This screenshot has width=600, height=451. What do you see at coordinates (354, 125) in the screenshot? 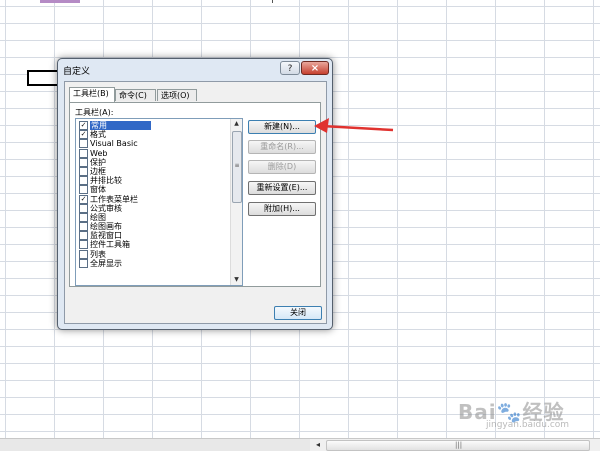
I see `red-arrow-annotation` at bounding box center [354, 125].